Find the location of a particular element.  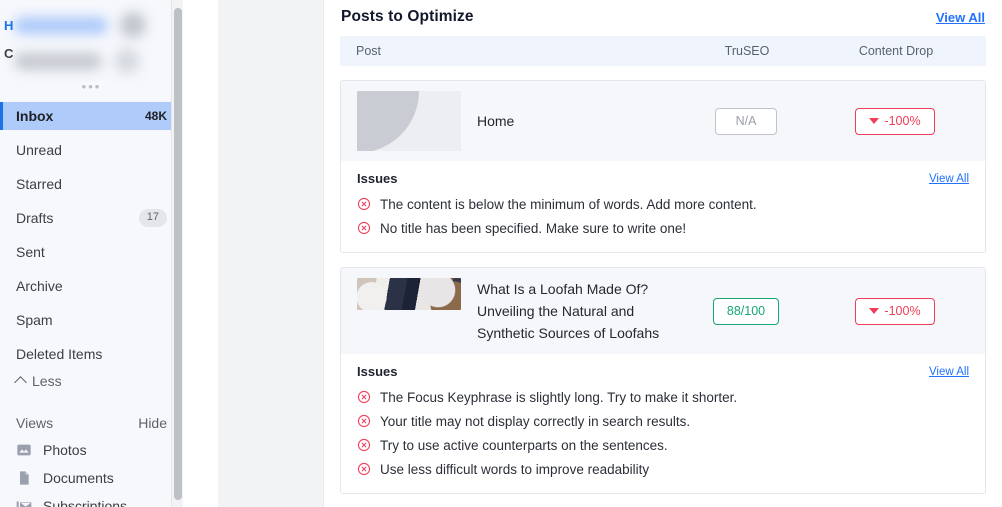

sidebar-item-label: Inbox is located at coordinates (35, 116).